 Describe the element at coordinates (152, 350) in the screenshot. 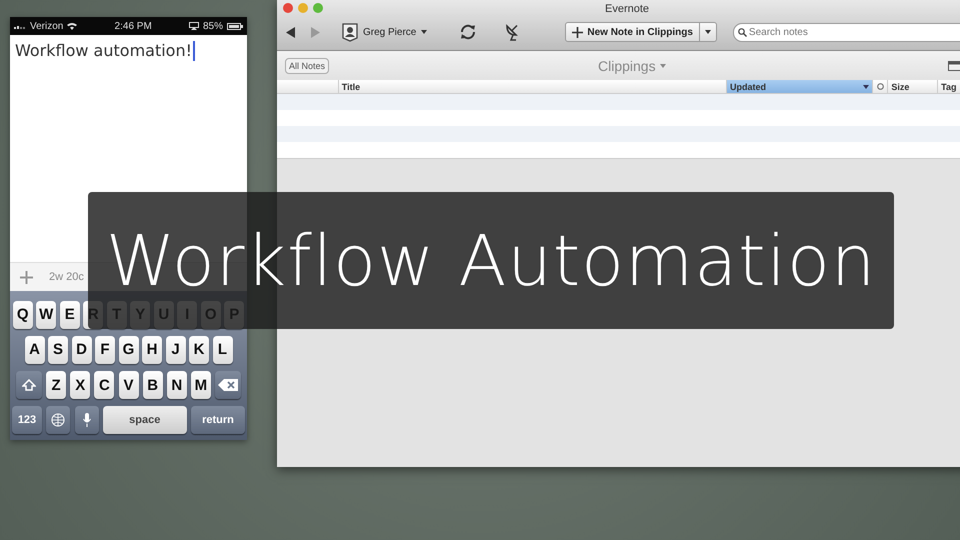

I see `keyboard-key: H` at that location.